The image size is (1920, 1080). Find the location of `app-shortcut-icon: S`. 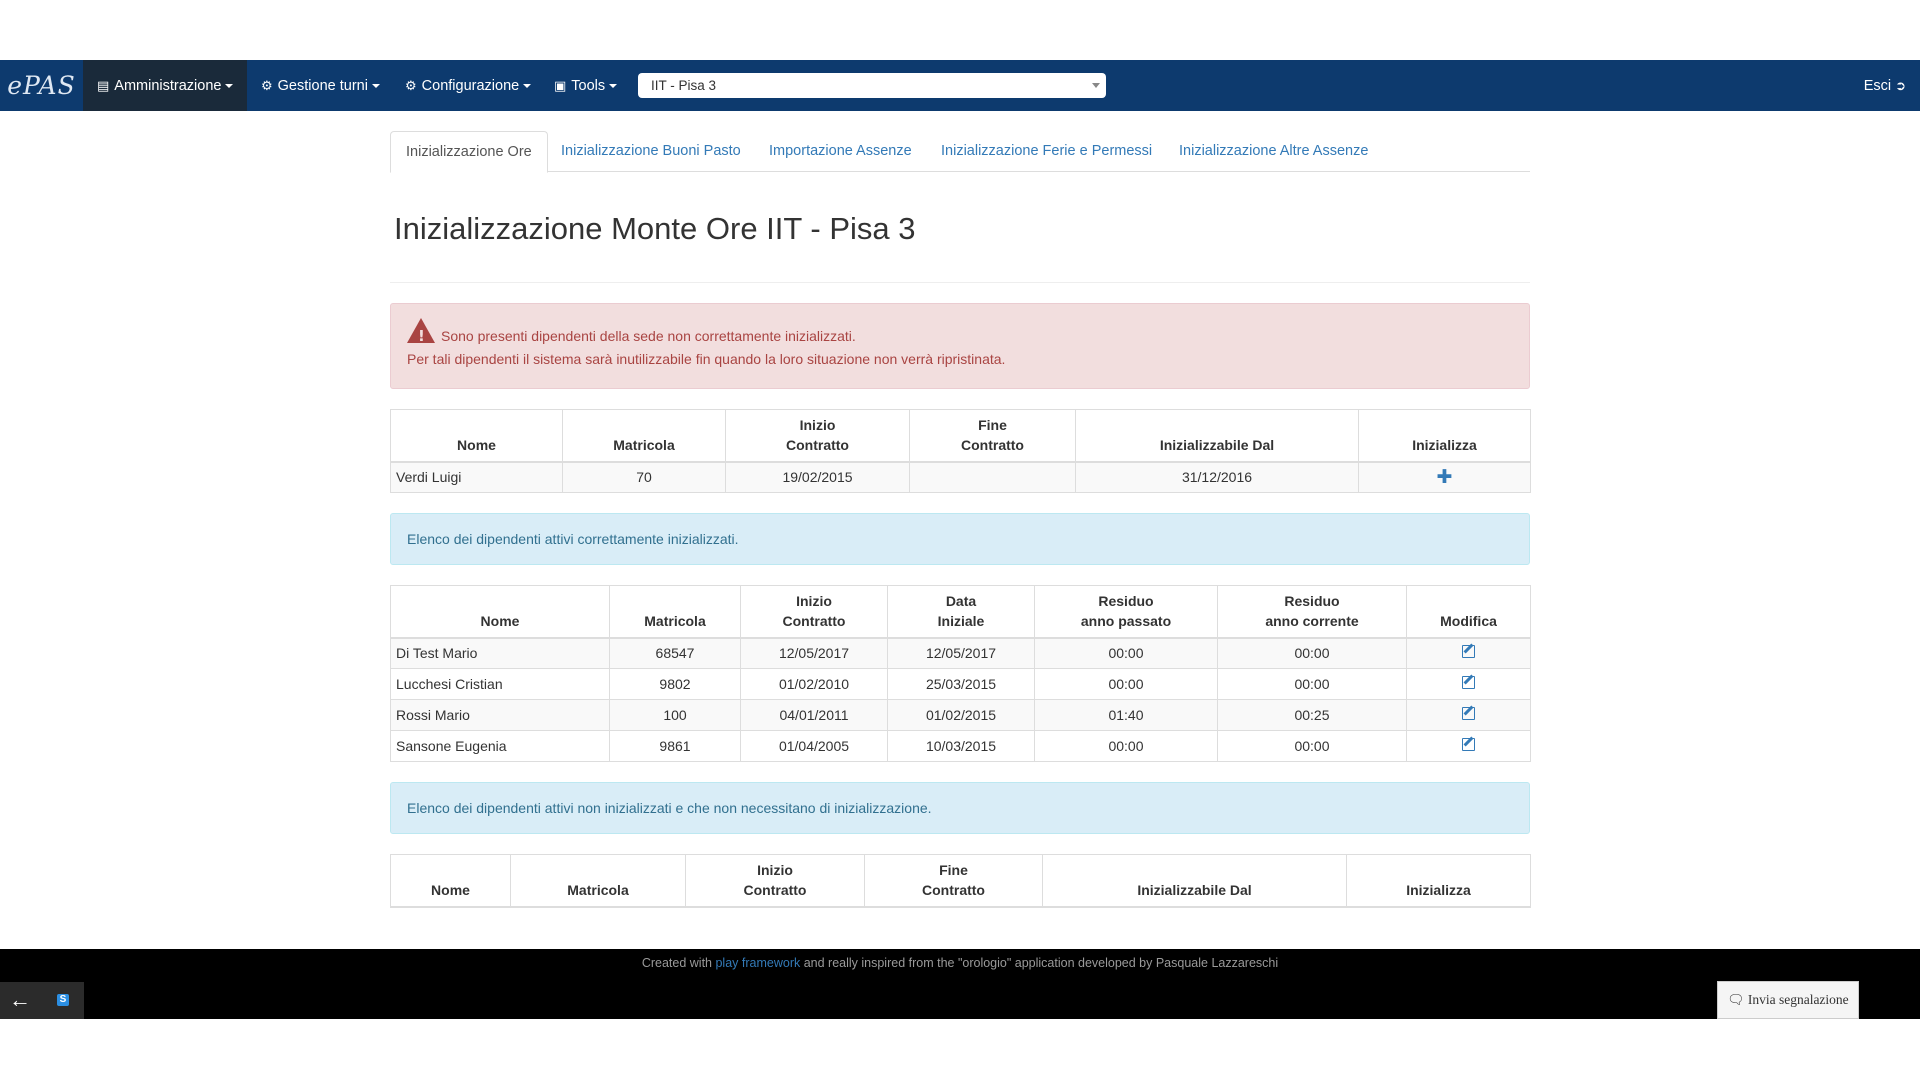

app-shortcut-icon: S is located at coordinates (63, 1000).